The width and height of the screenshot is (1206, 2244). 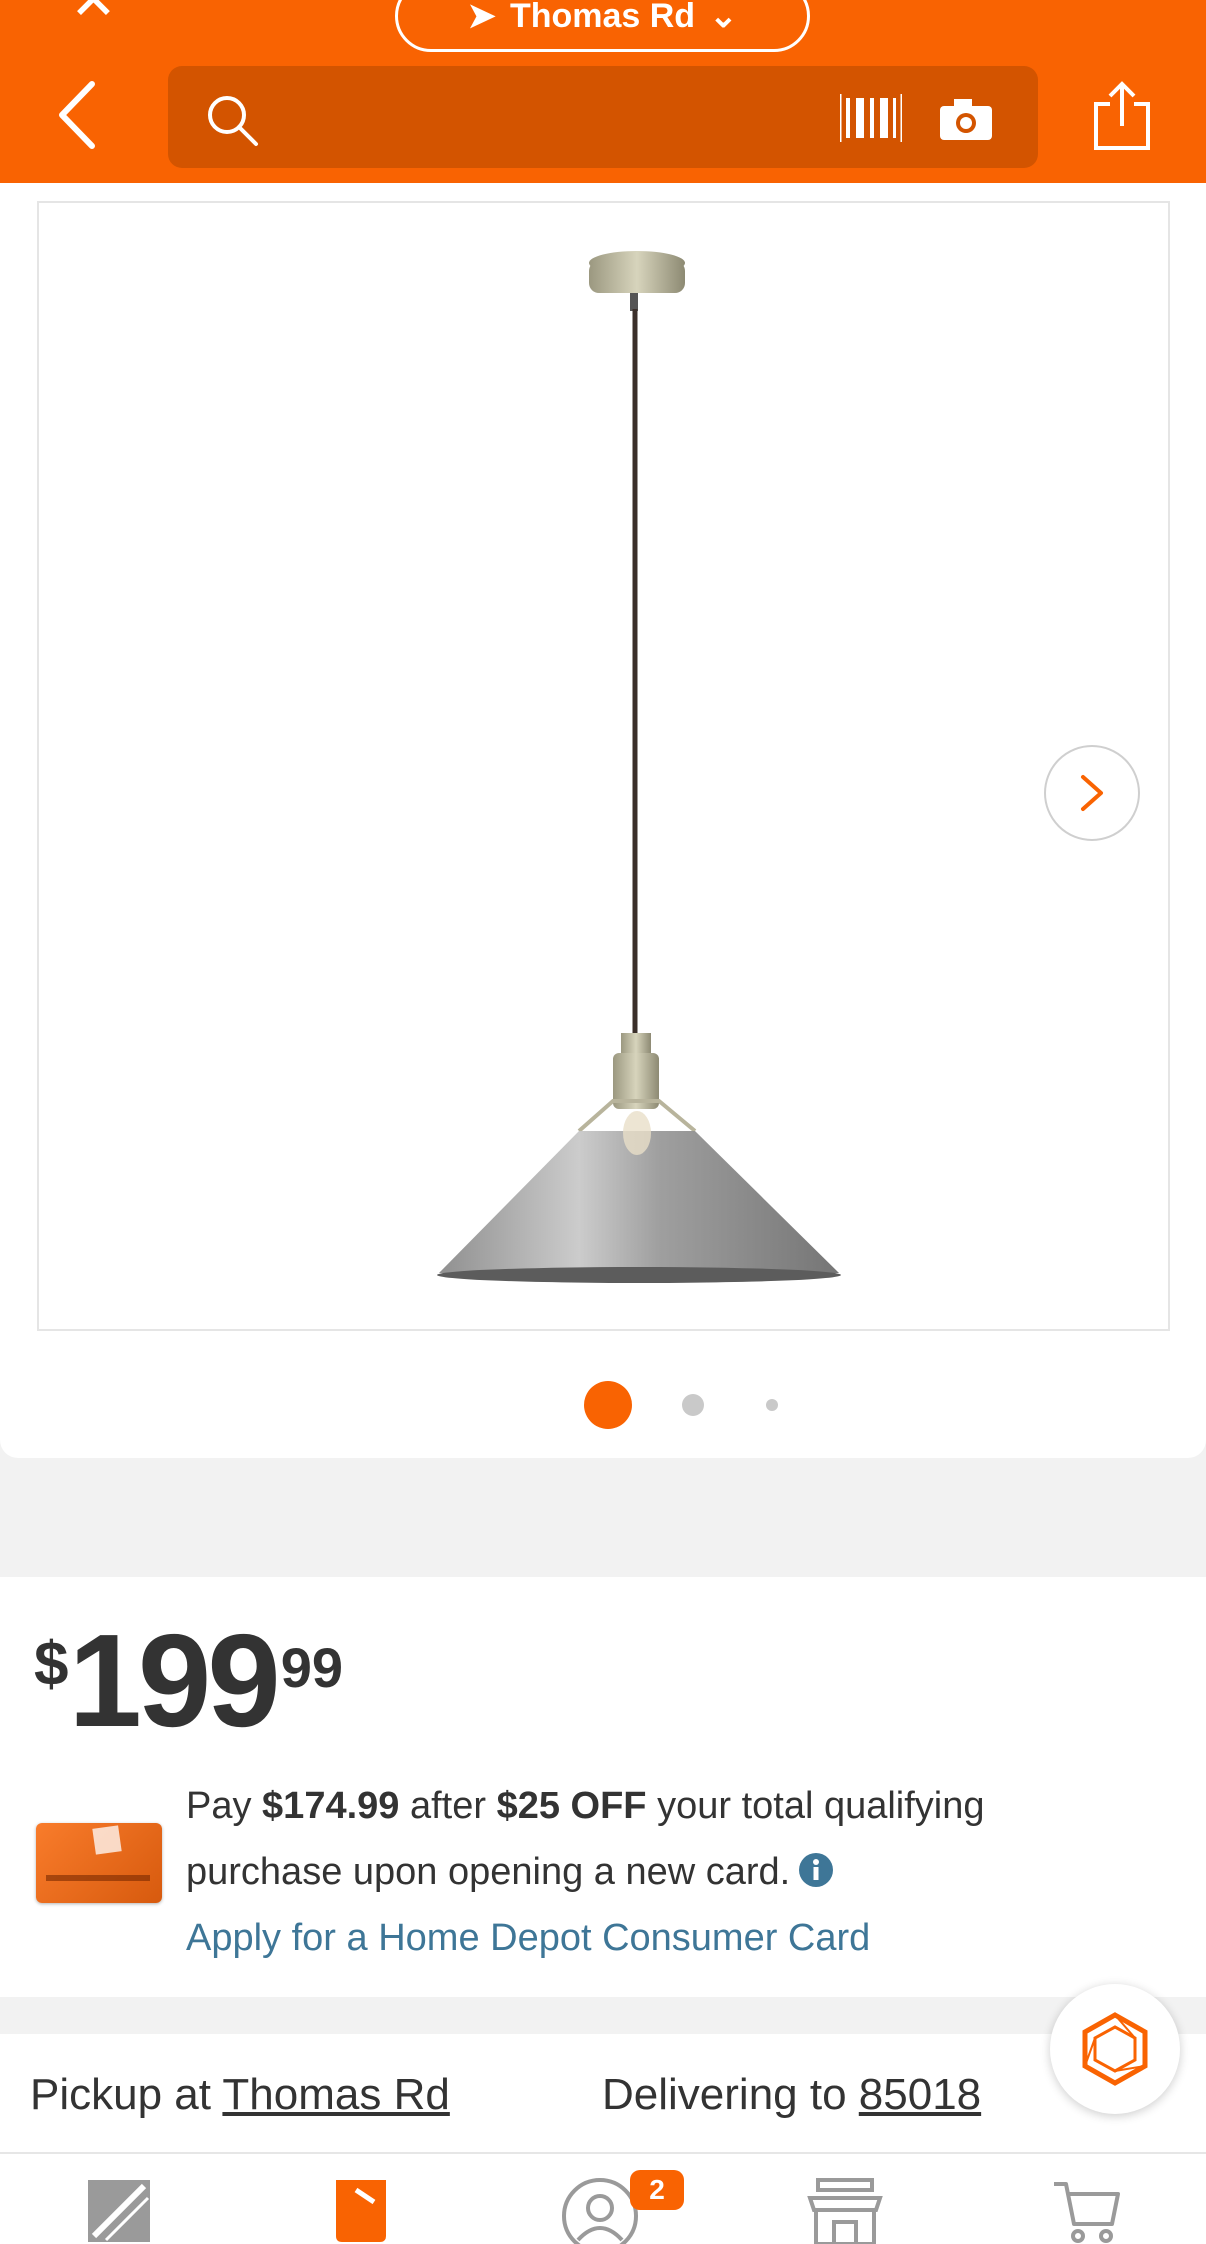 I want to click on cart-icon, so click(x=1087, y=2210).